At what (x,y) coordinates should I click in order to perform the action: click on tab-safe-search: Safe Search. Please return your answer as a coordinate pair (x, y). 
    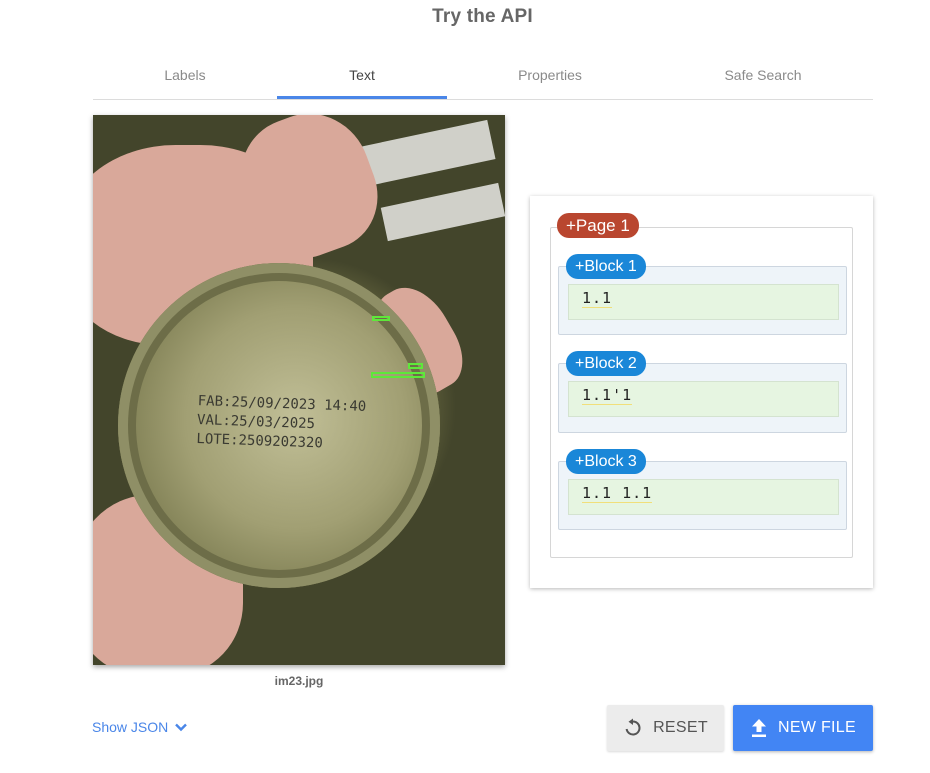
    Looking at the image, I should click on (763, 78).